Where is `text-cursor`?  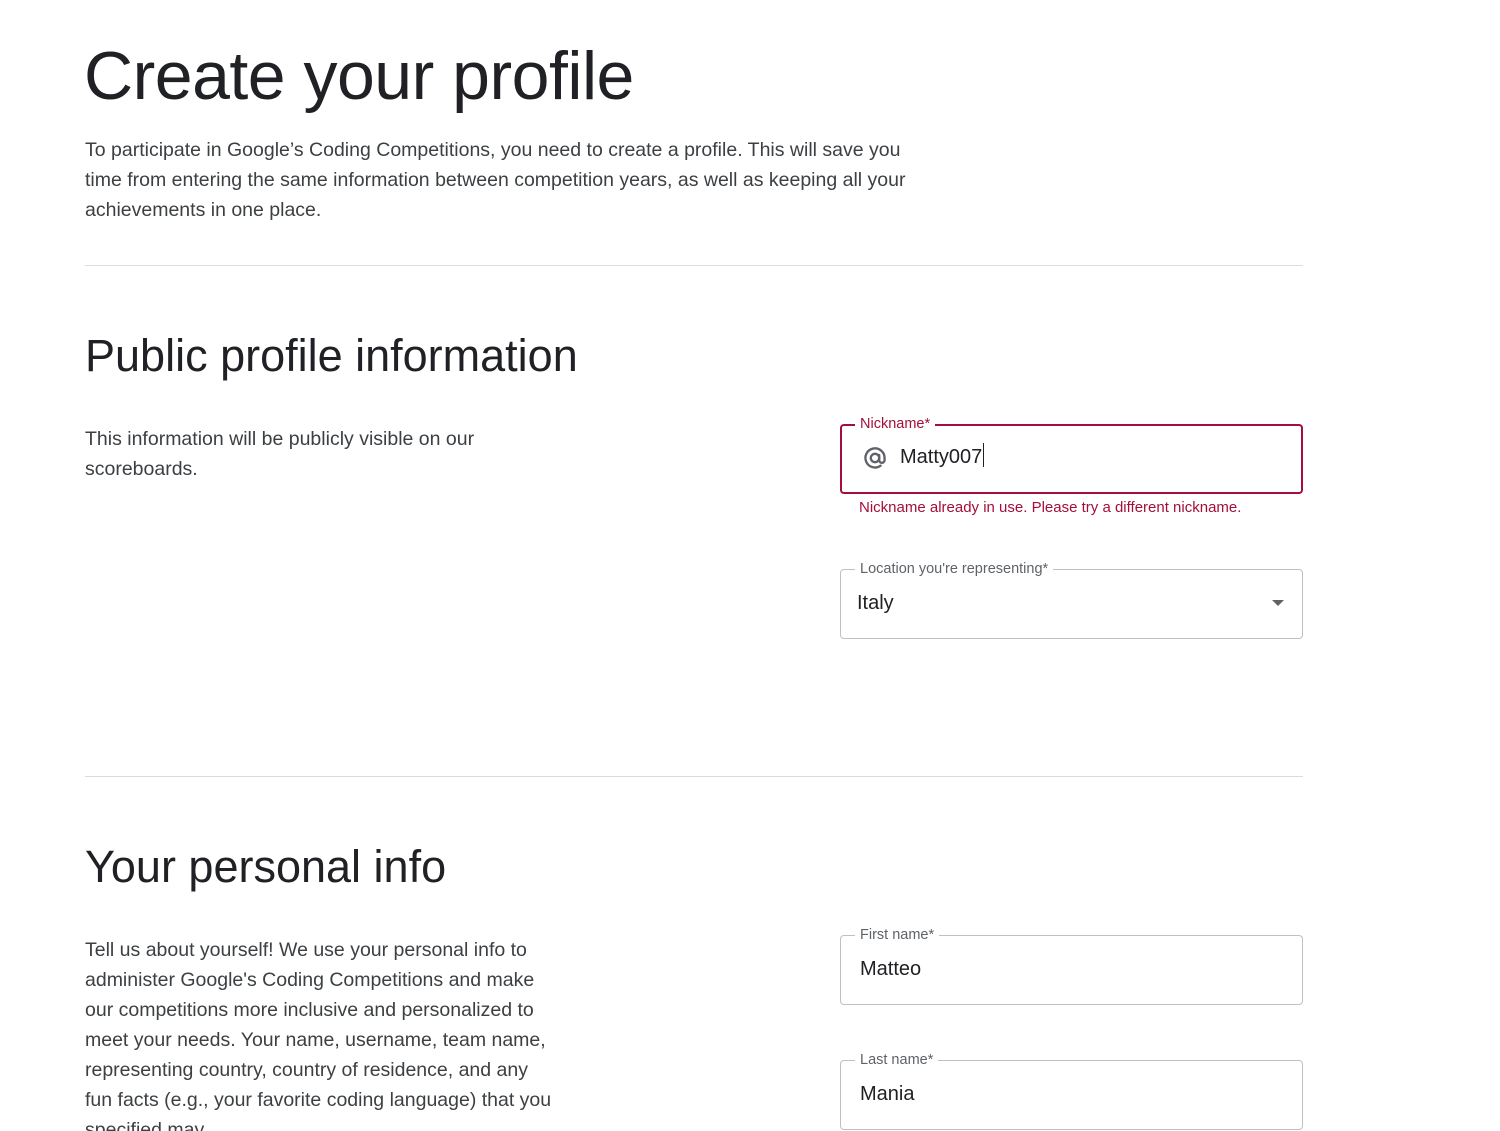 text-cursor is located at coordinates (984, 455).